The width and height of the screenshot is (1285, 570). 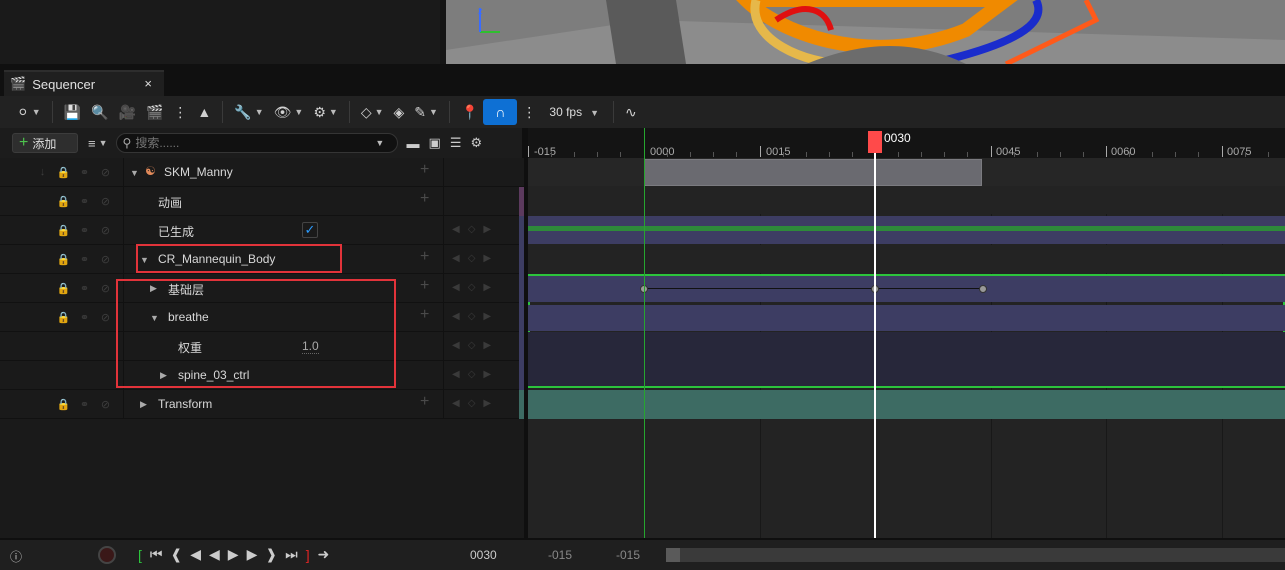 What do you see at coordinates (813, 172) in the screenshot?
I see `spawnable-section` at bounding box center [813, 172].